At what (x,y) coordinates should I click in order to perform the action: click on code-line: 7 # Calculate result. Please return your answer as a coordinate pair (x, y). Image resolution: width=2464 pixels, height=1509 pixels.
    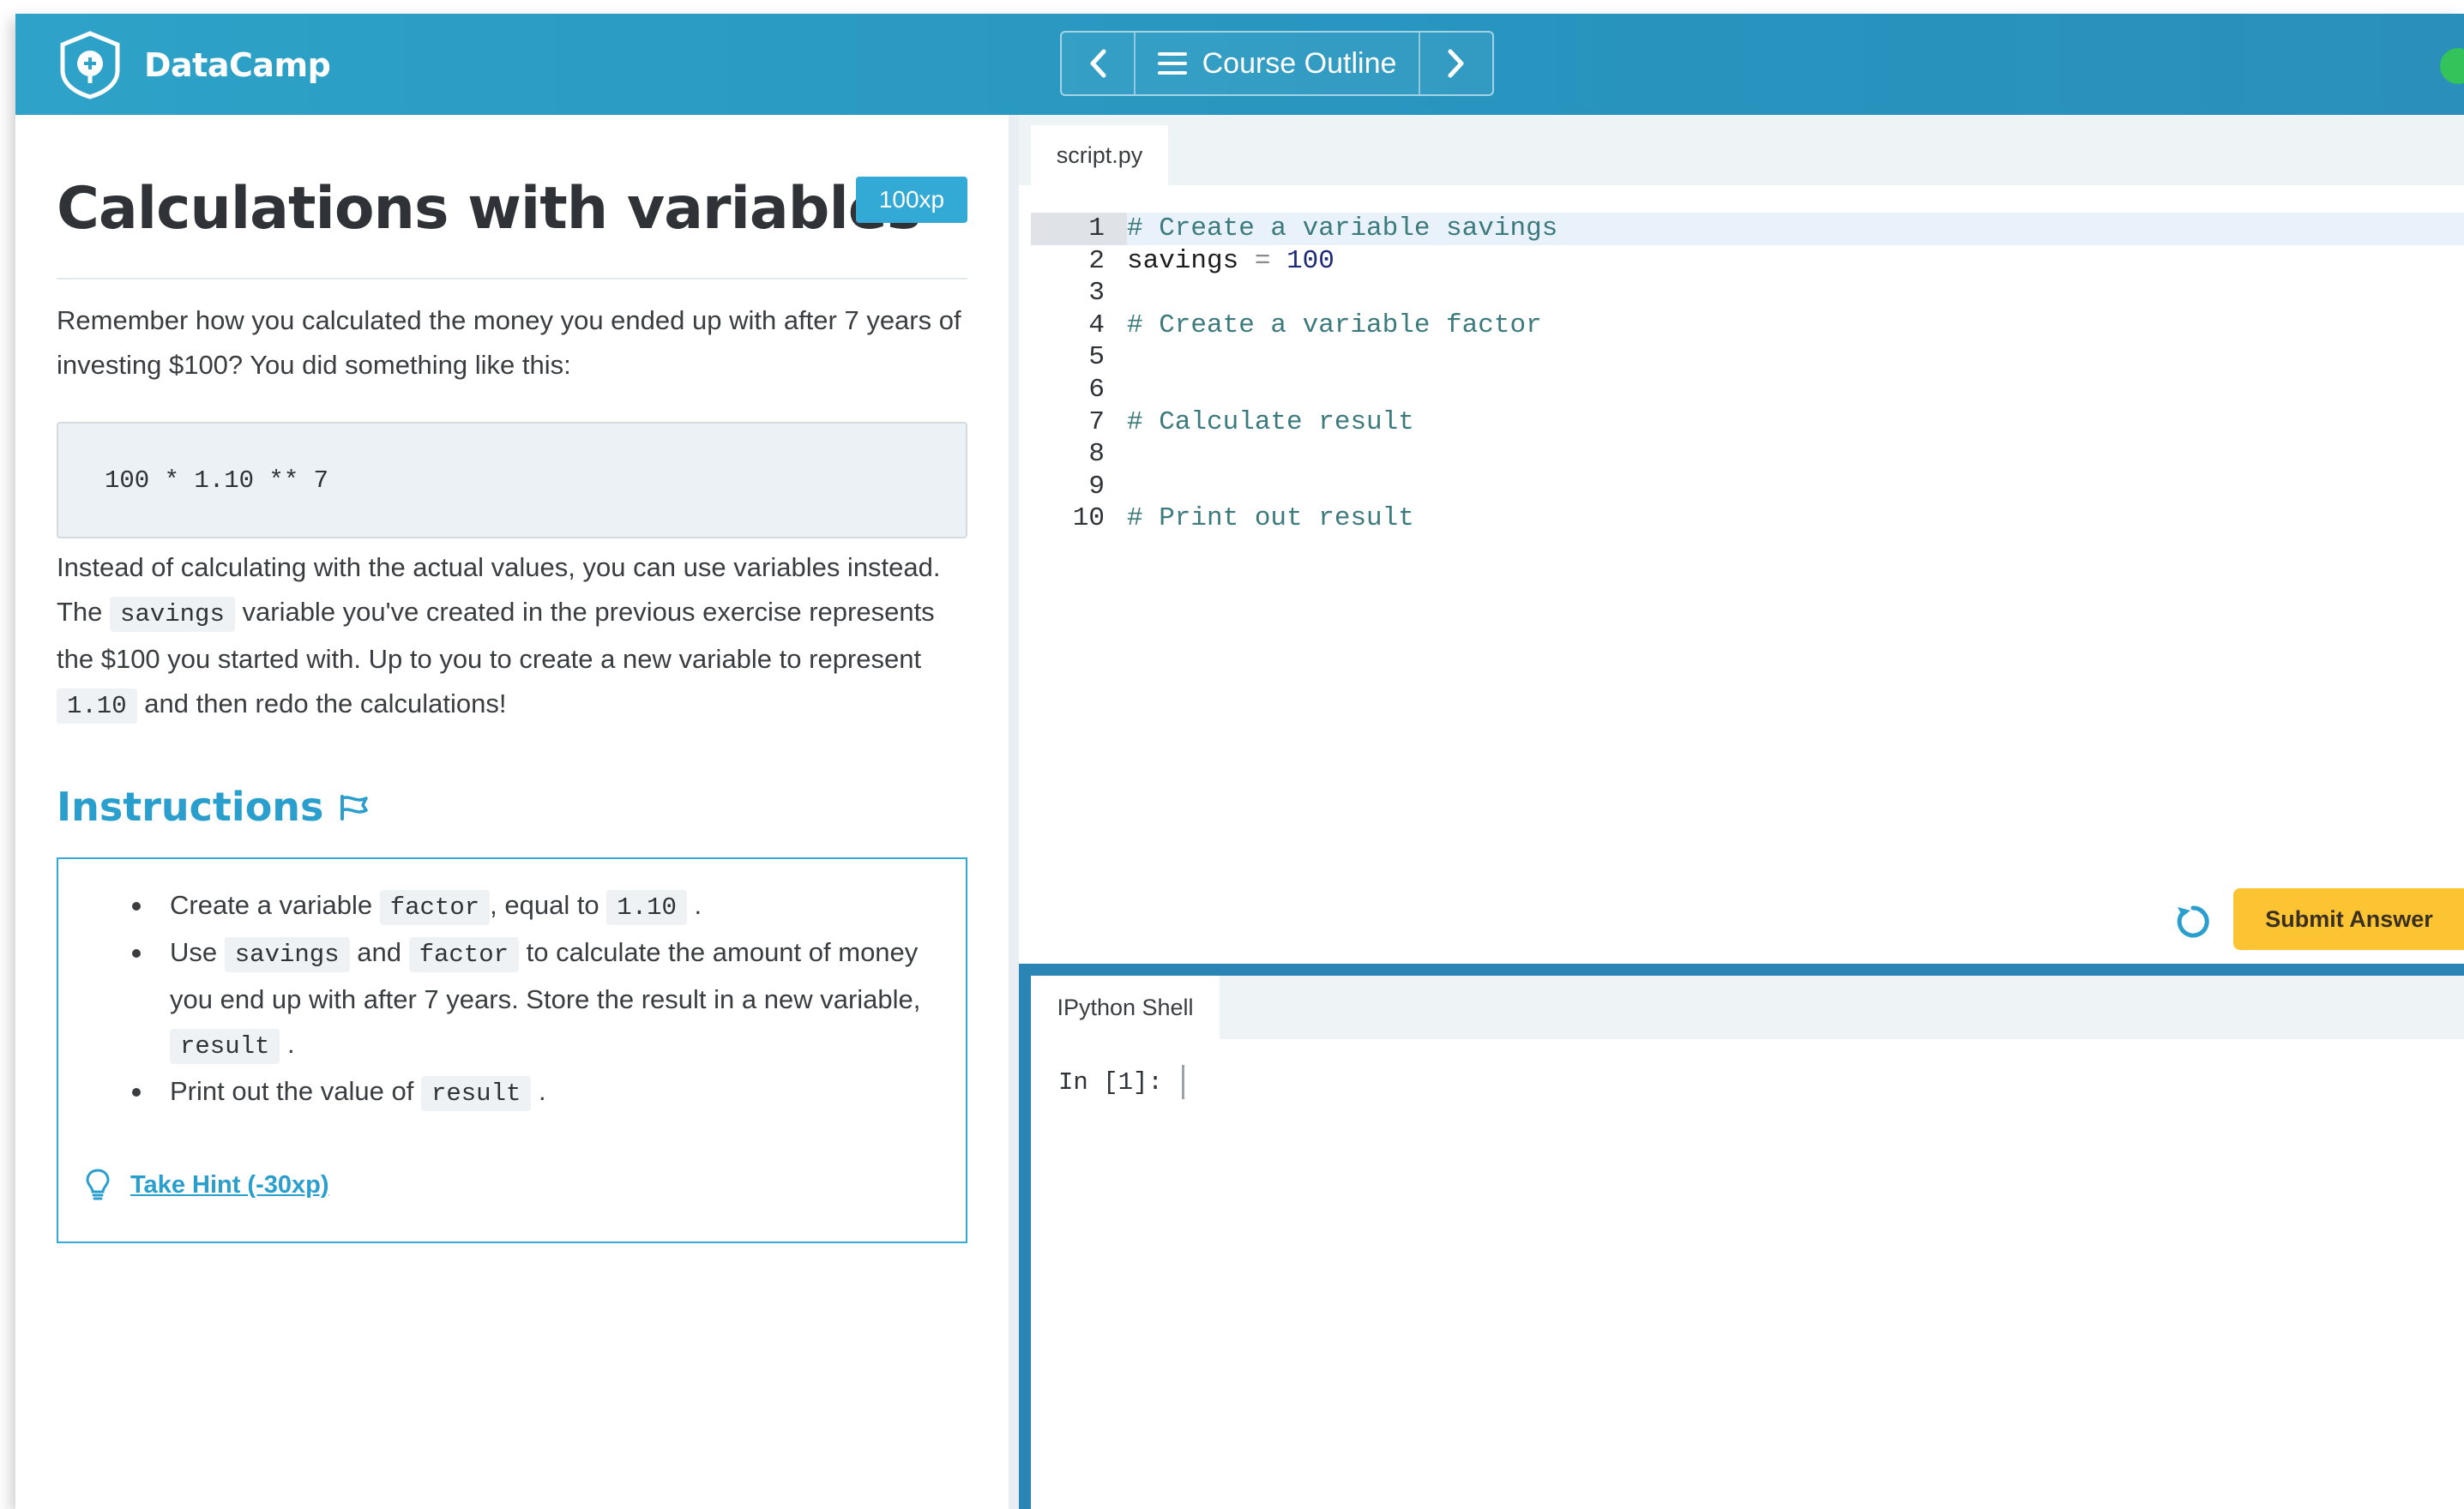
    Looking at the image, I should click on (1747, 422).